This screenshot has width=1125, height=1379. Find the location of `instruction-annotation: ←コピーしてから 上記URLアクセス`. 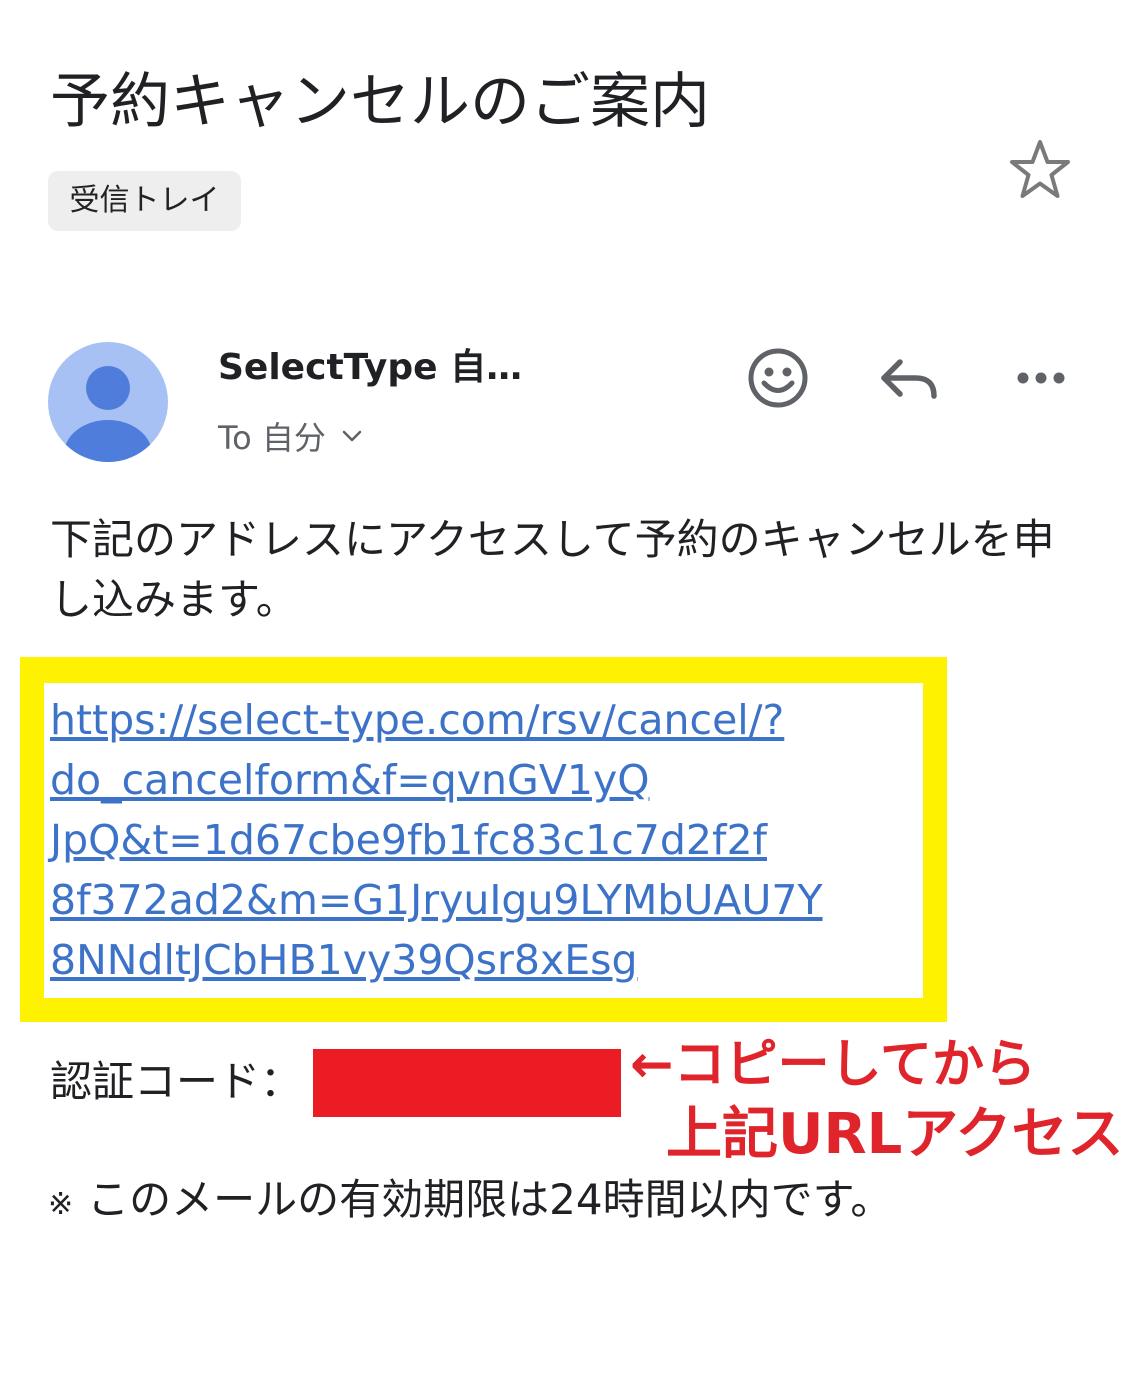

instruction-annotation: ←コピーしてから 上記URLアクセス is located at coordinates (876, 1100).